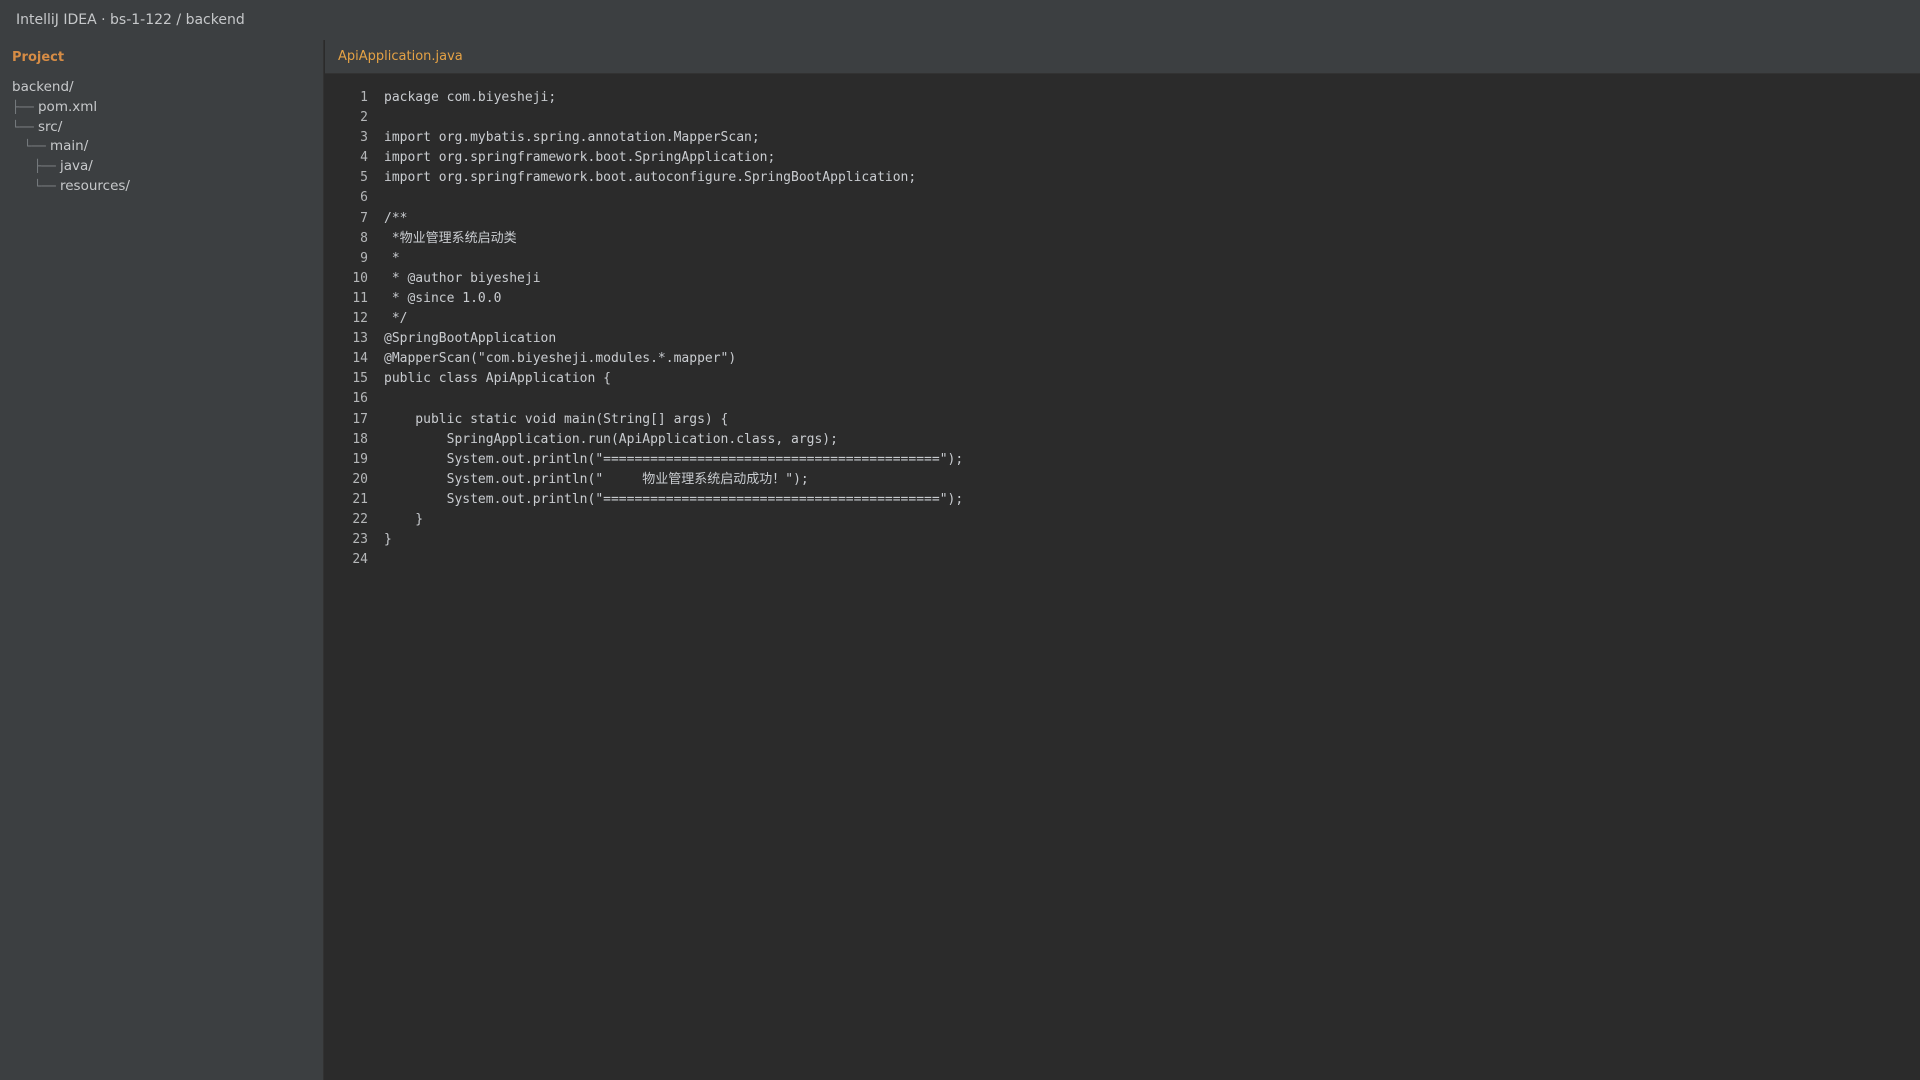  What do you see at coordinates (360, 359) in the screenshot?
I see `line-number: 14` at bounding box center [360, 359].